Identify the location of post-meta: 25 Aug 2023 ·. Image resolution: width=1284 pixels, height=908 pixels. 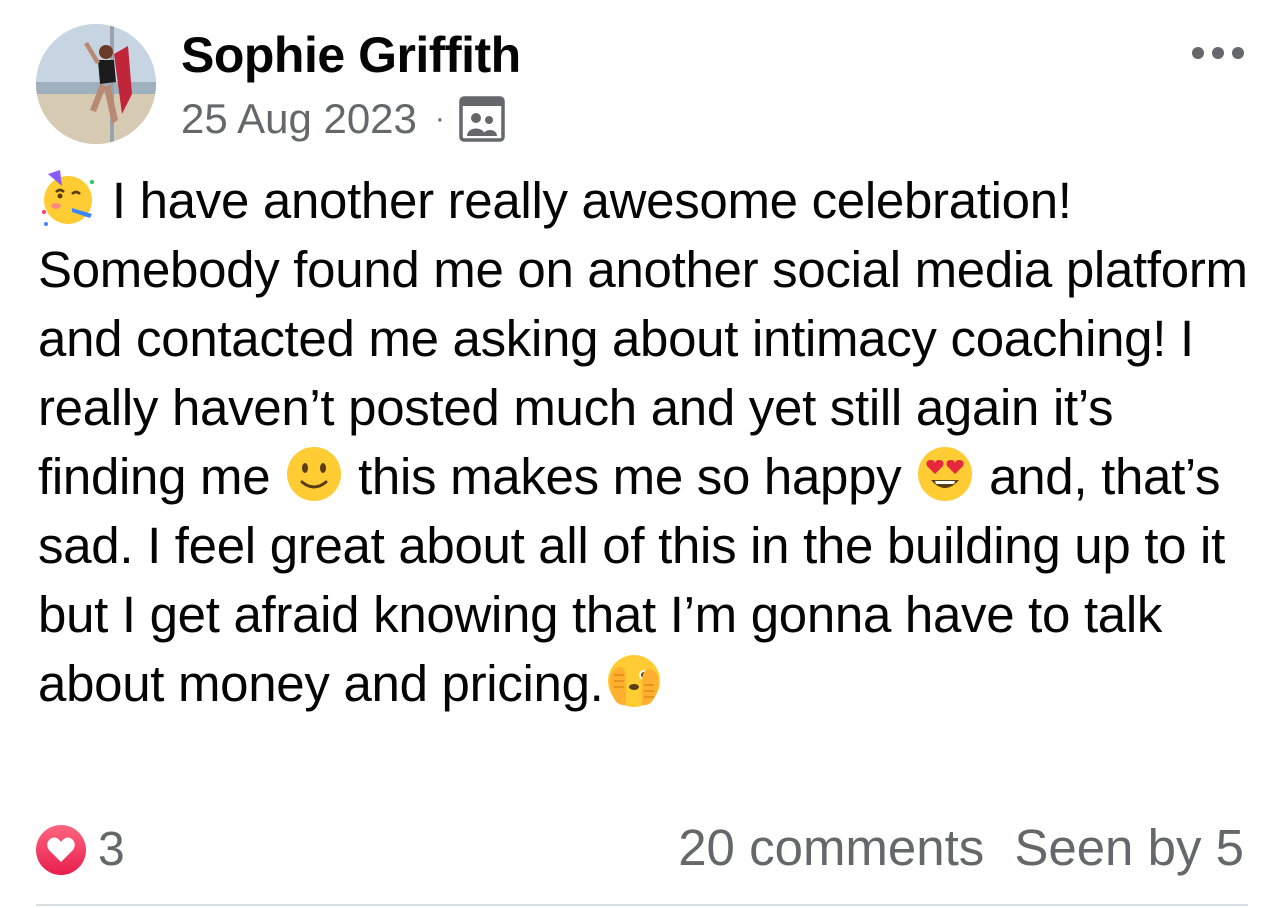
(343, 119).